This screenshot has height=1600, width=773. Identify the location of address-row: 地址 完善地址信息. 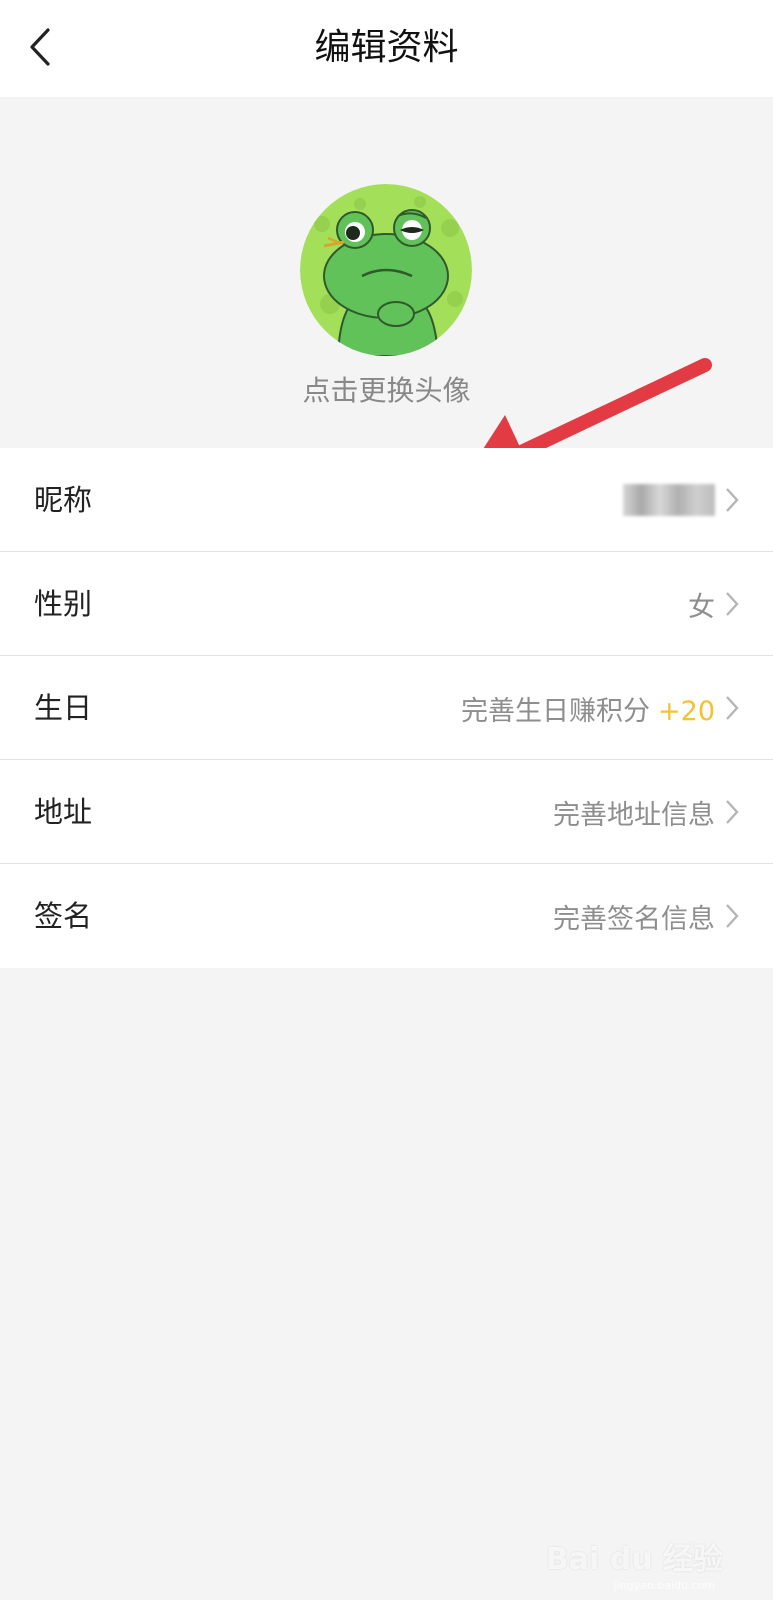
(386, 812).